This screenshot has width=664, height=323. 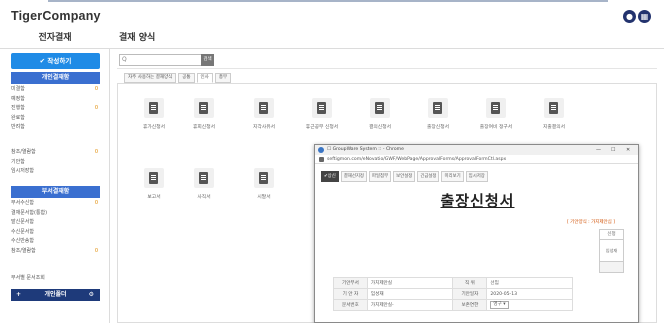 I want to click on field-value: 2020-05-13, so click(x=529, y=294).